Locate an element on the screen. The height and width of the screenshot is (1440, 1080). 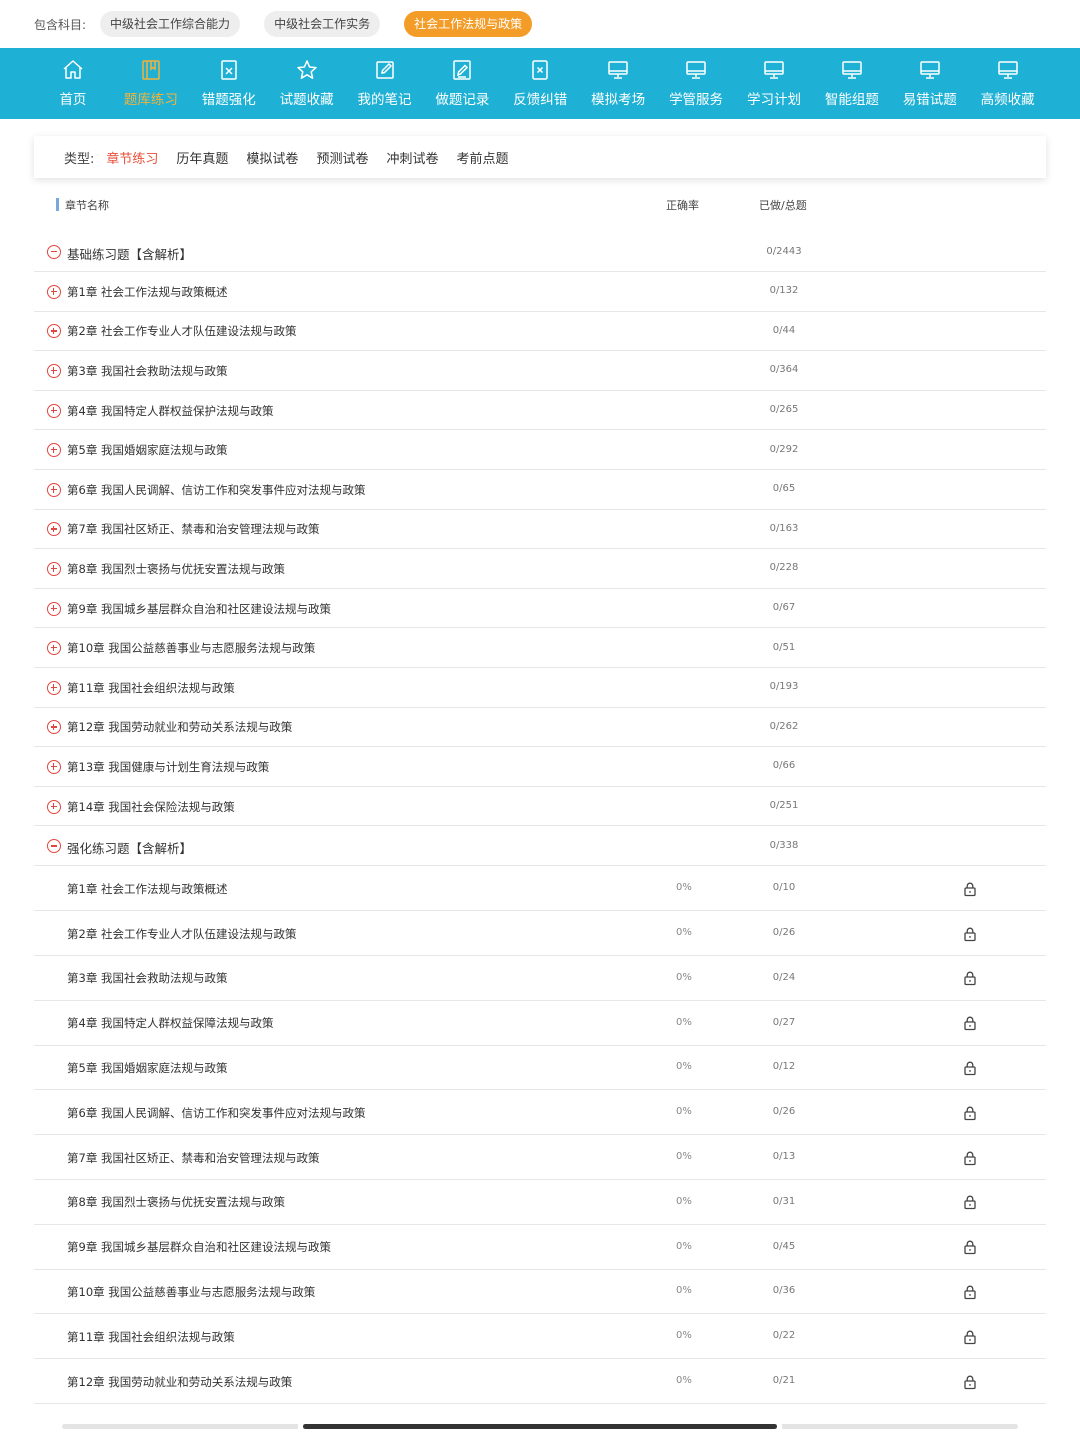
type-tab: 预测试卷 is located at coordinates (342, 157).